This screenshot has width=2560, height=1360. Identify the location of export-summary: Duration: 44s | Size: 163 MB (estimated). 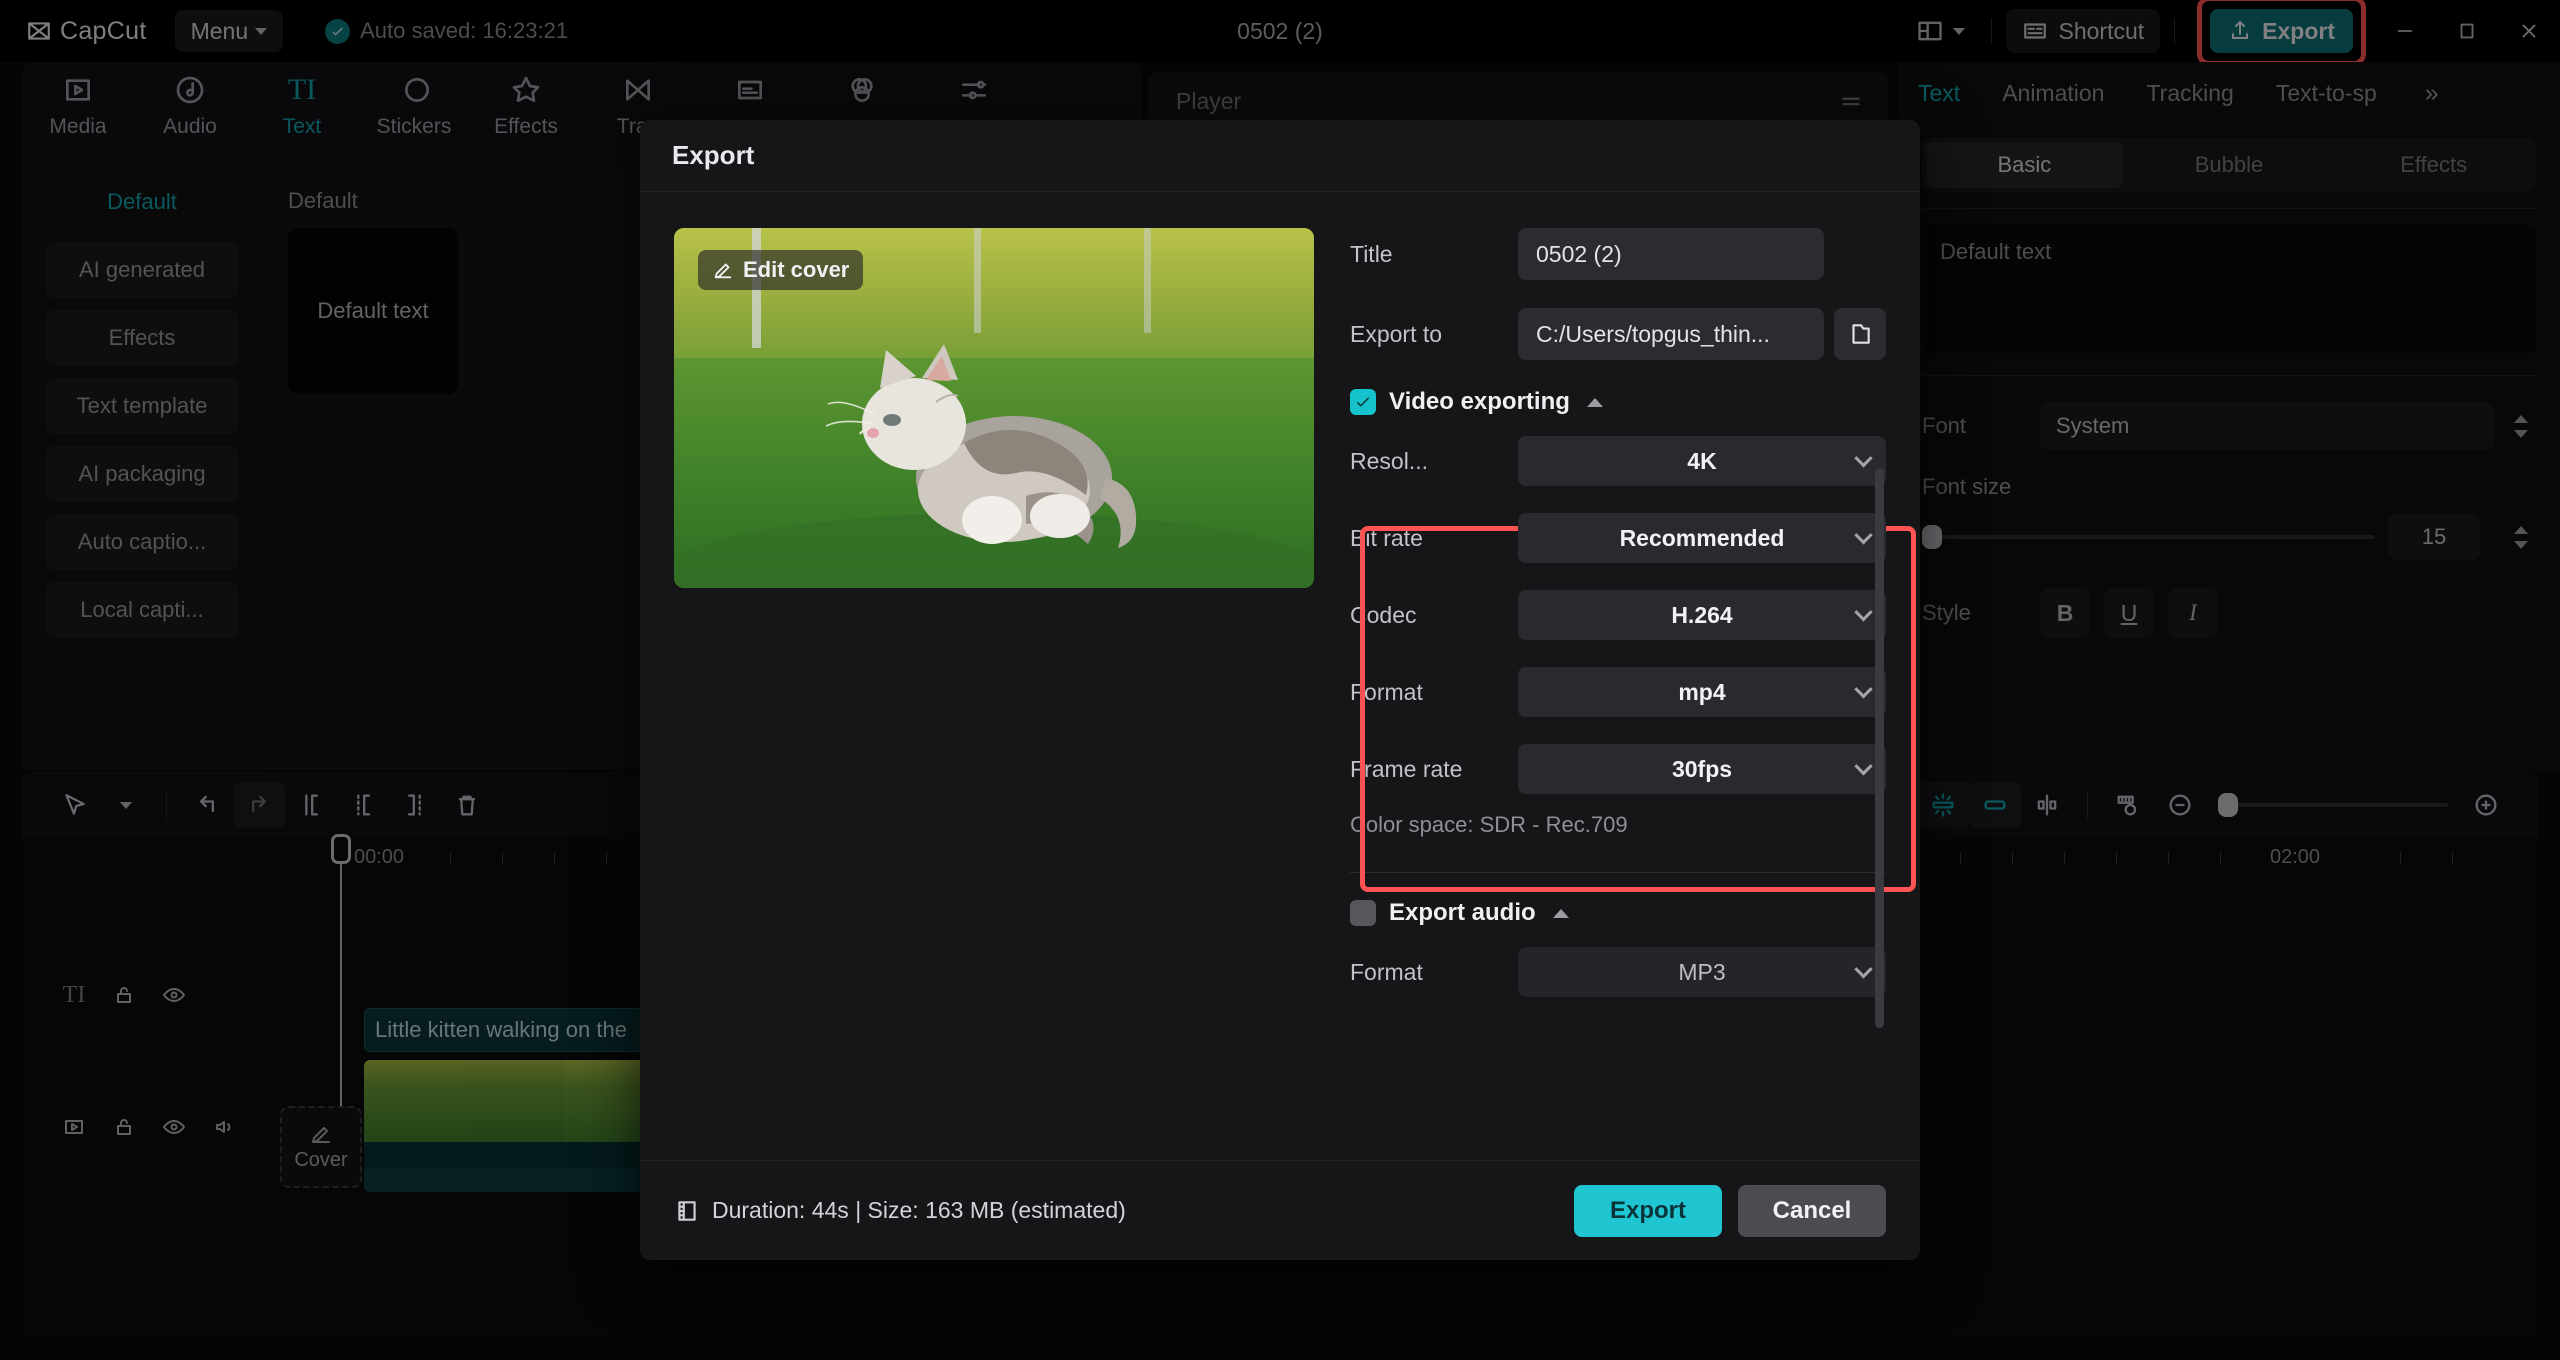
(900, 1210).